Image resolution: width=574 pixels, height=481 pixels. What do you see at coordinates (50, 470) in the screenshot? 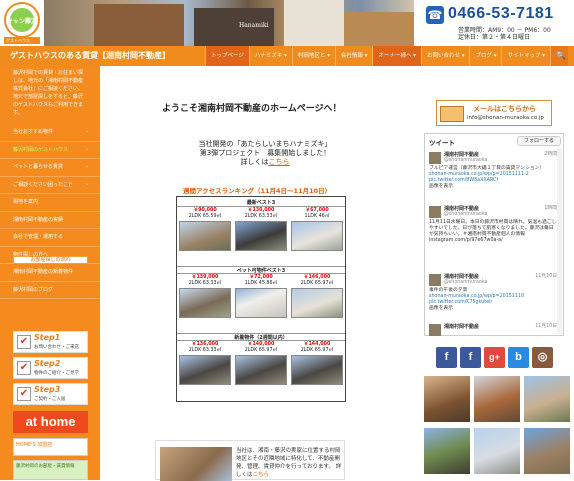
I see `area-info-banner: 藤沢村岡のお部屋・賃貸情報` at bounding box center [50, 470].